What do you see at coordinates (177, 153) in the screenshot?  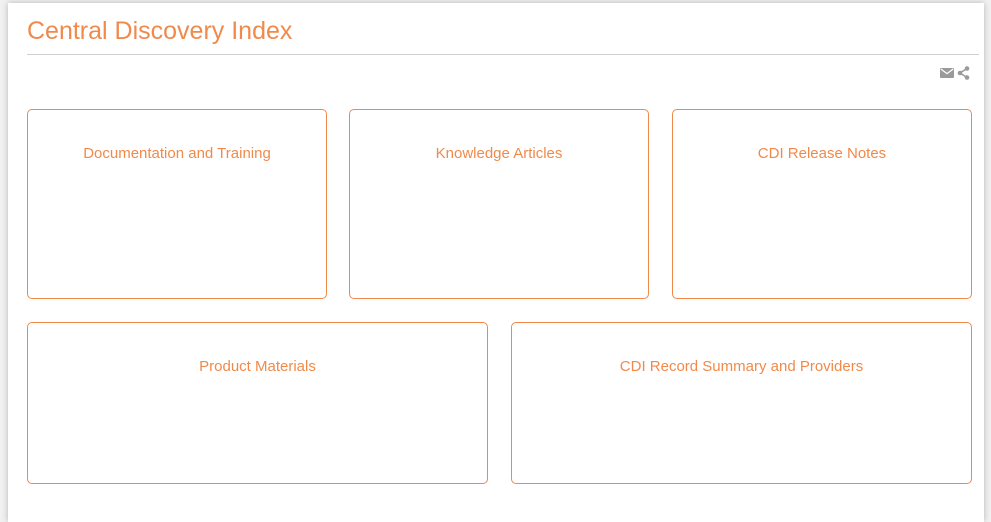 I see `tile-label: Documentation and Training` at bounding box center [177, 153].